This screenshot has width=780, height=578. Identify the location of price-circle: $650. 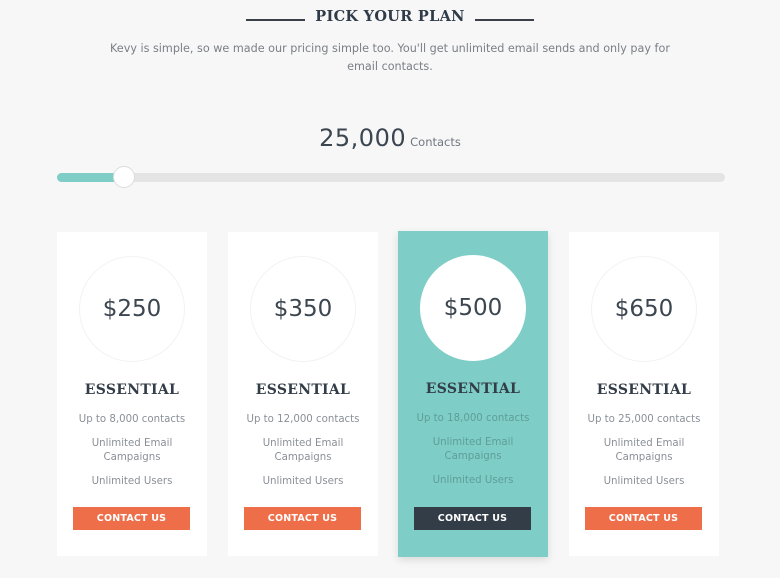
(644, 309).